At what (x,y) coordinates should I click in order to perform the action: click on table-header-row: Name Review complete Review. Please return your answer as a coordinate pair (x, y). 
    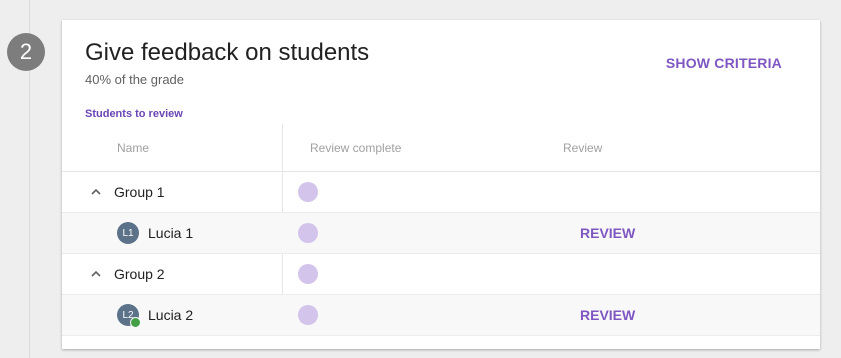
    Looking at the image, I should click on (441, 148).